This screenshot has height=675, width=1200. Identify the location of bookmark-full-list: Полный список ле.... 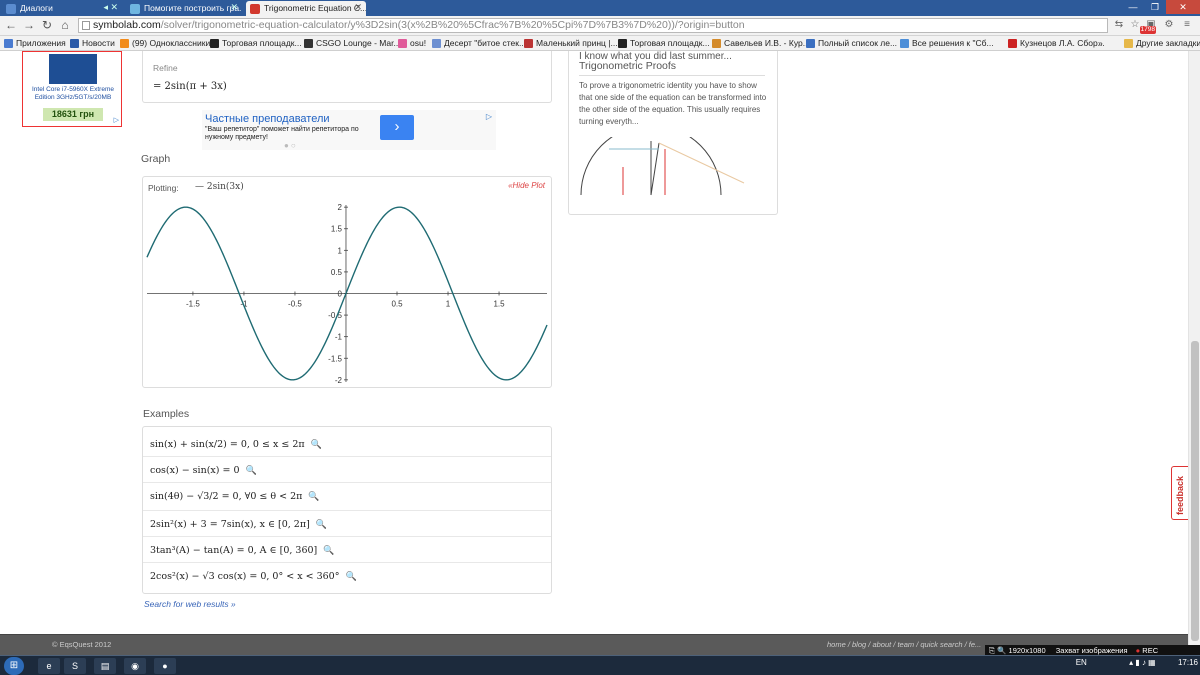
(851, 43).